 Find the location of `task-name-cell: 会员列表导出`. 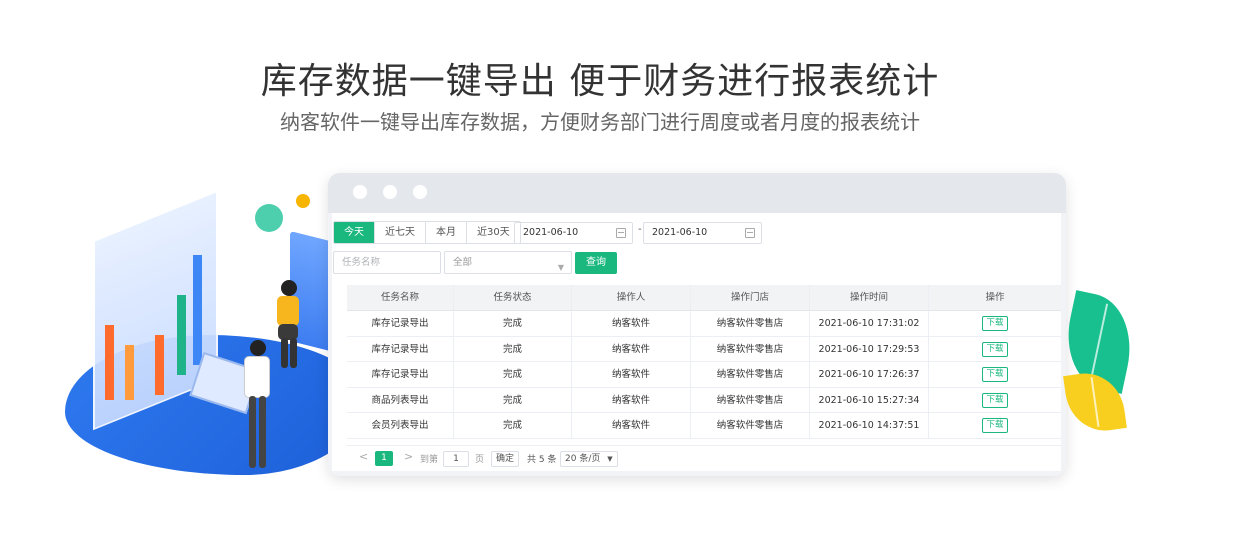

task-name-cell: 会员列表导出 is located at coordinates (400, 425).